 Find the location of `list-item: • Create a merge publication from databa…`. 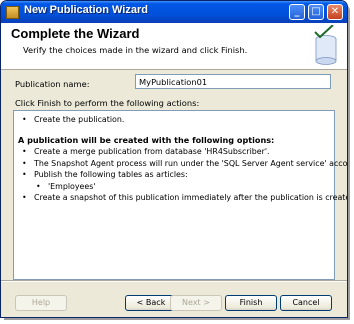

list-item: • Create a merge publication from databa… is located at coordinates (146, 151).